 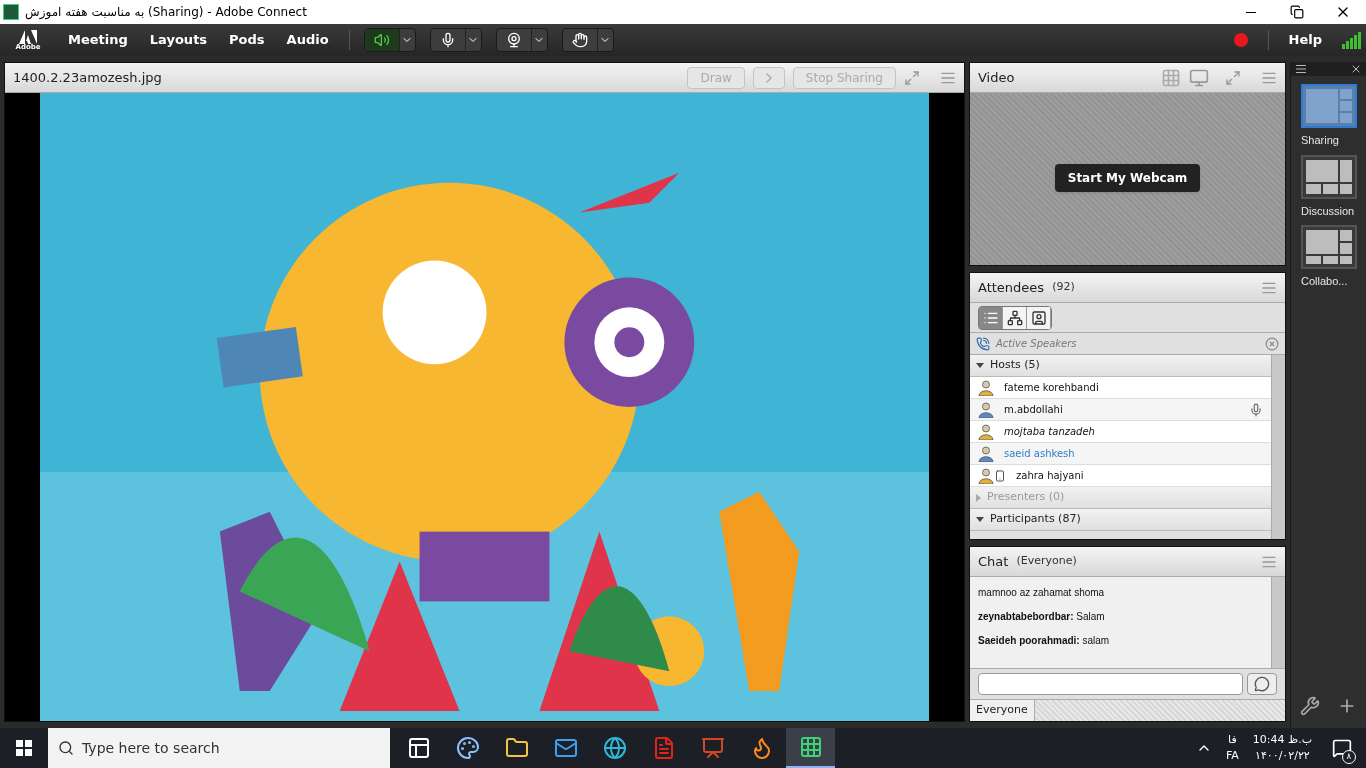 What do you see at coordinates (1305, 40) in the screenshot?
I see `help-menu: Help` at bounding box center [1305, 40].